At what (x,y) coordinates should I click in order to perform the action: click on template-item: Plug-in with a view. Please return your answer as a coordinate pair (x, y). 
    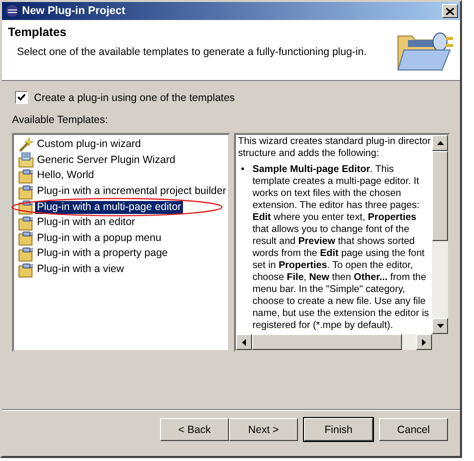
    Looking at the image, I should click on (80, 269).